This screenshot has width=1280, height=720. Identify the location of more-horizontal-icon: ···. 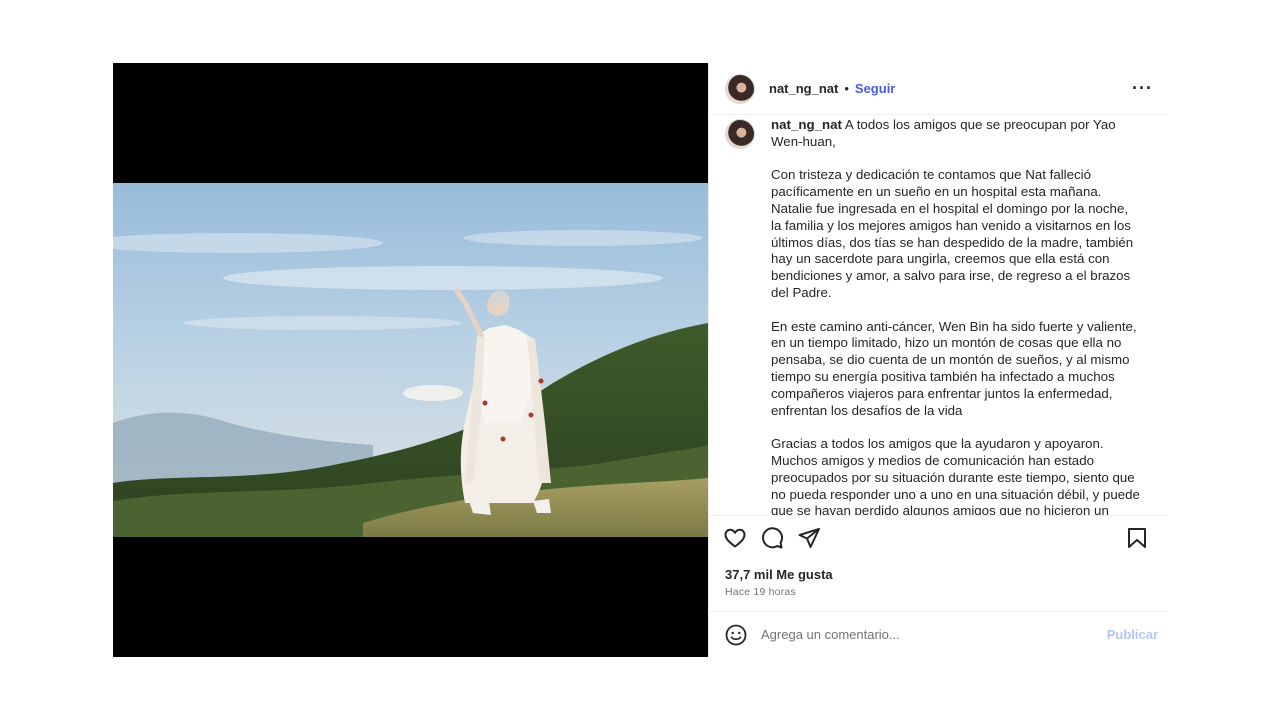
(1142, 88).